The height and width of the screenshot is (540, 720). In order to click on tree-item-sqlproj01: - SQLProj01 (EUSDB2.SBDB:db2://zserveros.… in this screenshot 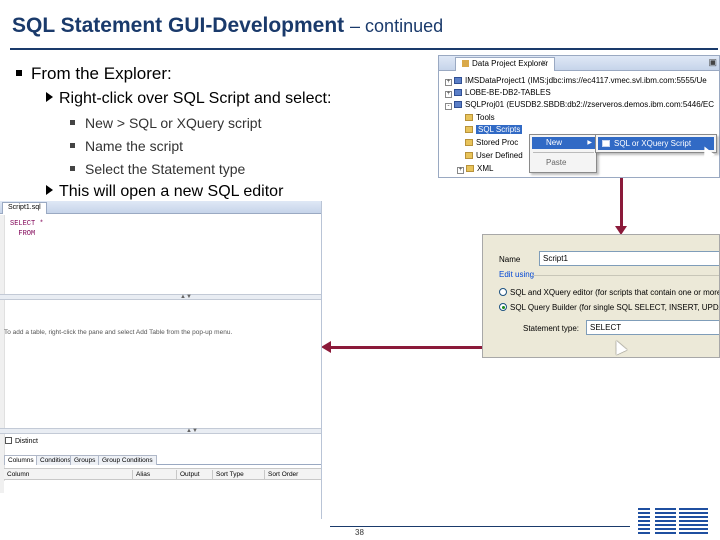, I will do `click(579, 104)`.